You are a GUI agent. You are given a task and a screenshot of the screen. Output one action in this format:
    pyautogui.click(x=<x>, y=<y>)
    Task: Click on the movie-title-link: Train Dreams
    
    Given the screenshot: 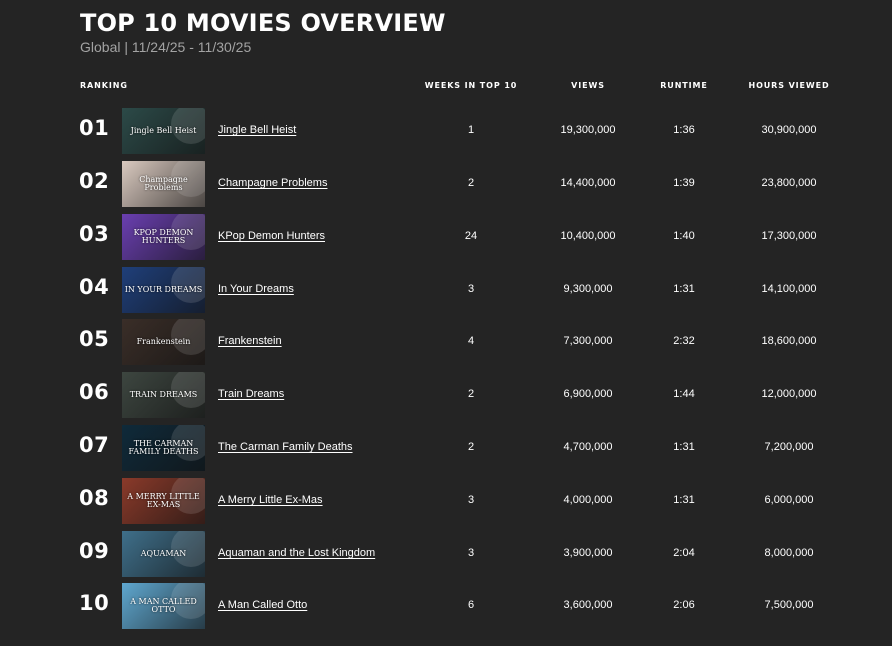 What is the action you would take?
    pyautogui.click(x=251, y=394)
    